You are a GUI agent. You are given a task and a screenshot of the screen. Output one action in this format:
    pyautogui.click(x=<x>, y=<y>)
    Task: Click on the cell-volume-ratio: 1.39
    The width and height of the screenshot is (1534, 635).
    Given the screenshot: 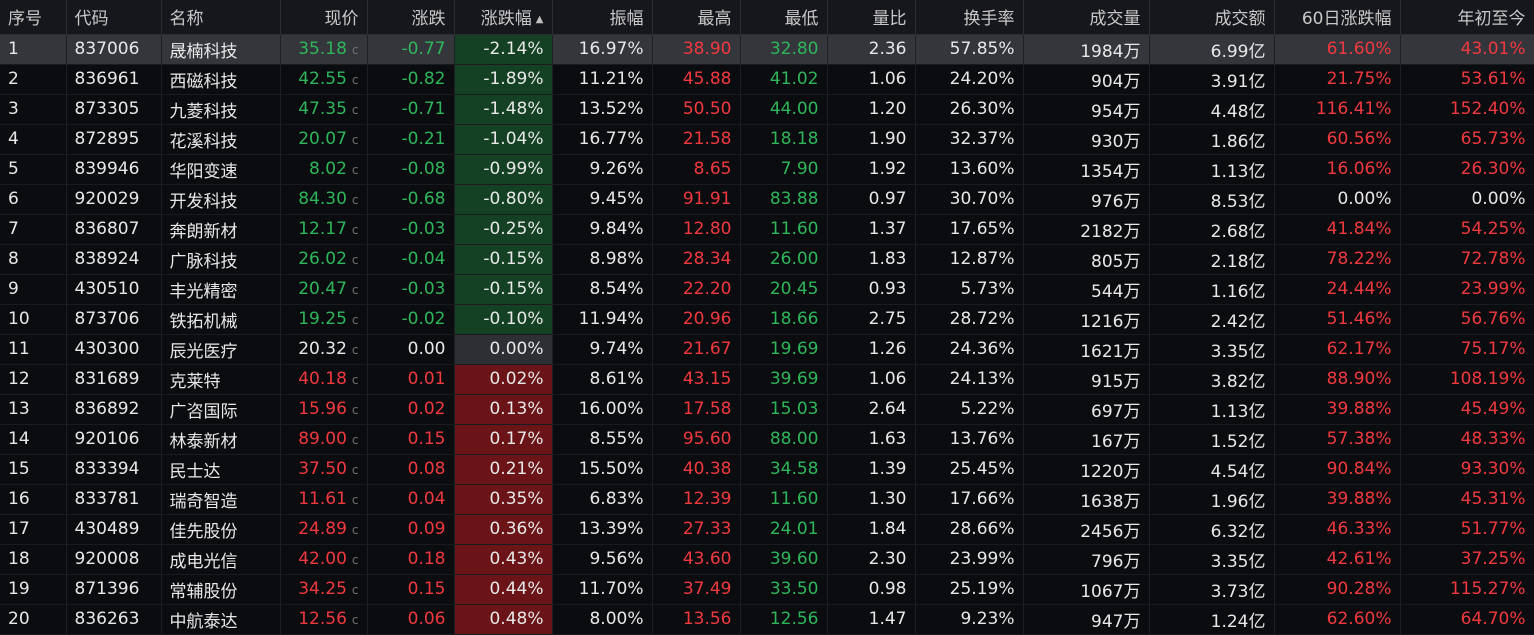 What is the action you would take?
    pyautogui.click(x=871, y=469)
    